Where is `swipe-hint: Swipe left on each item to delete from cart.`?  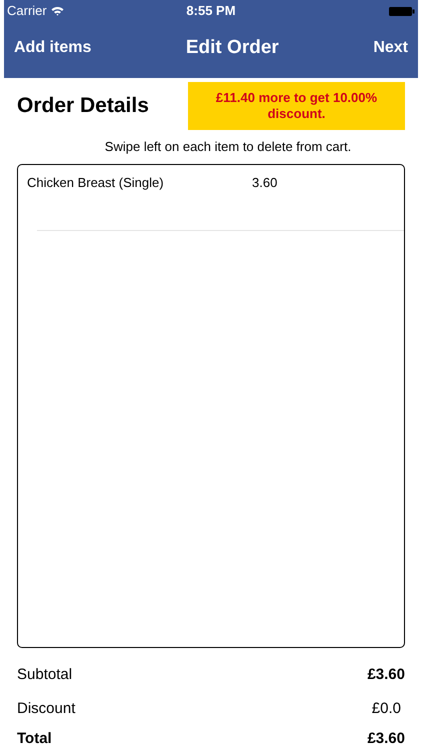 swipe-hint: Swipe left on each item to delete from cart. is located at coordinates (228, 147).